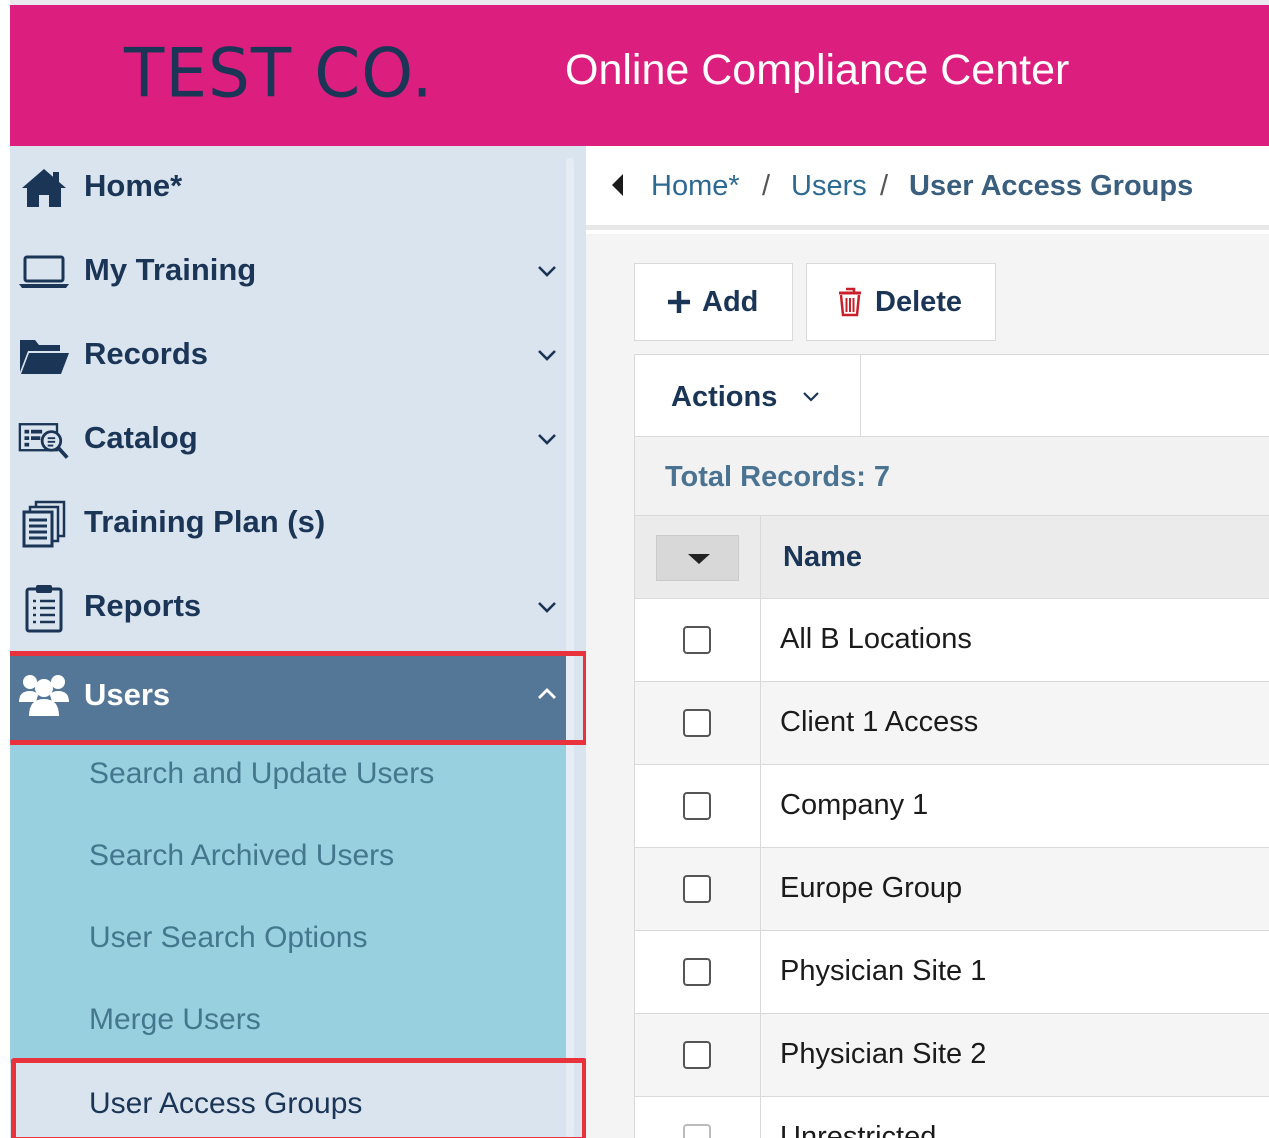 The image size is (1269, 1138). I want to click on select-all-dropdown, so click(697, 558).